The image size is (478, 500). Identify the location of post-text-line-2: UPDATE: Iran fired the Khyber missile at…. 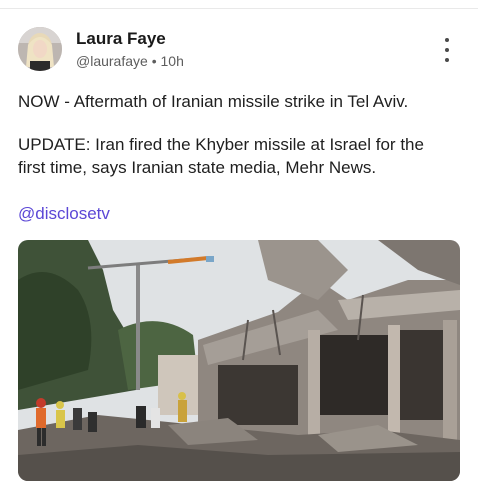
(221, 144).